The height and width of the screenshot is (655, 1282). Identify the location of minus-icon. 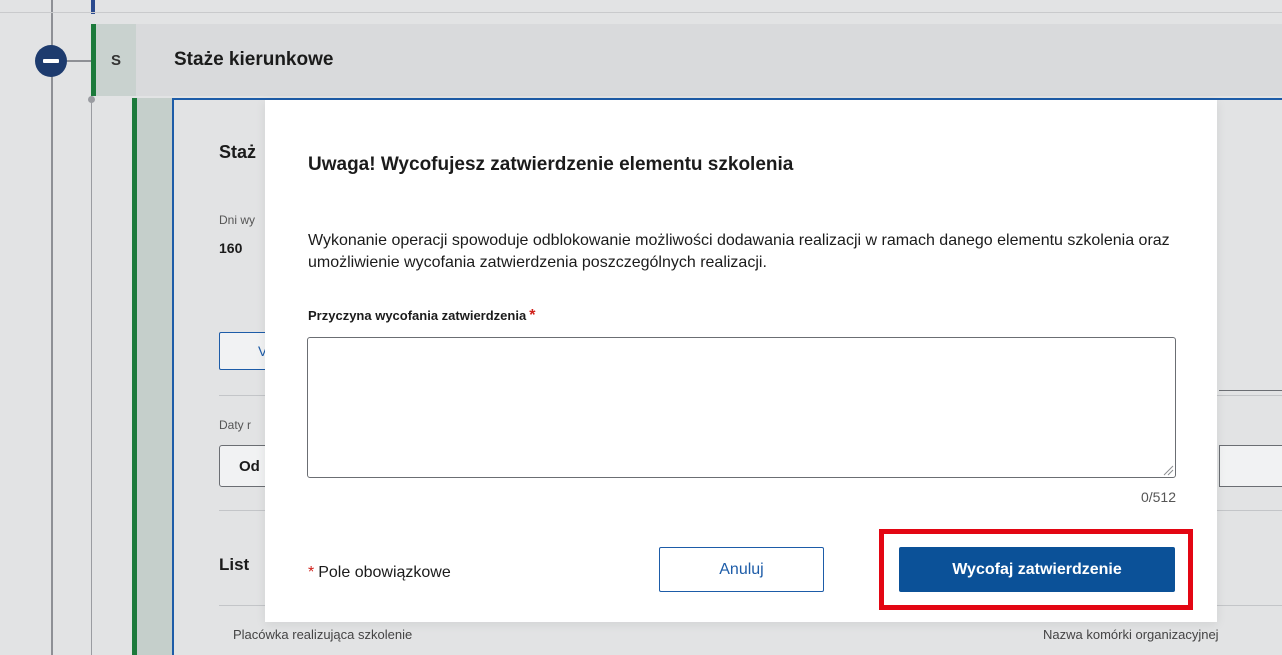
(51, 61).